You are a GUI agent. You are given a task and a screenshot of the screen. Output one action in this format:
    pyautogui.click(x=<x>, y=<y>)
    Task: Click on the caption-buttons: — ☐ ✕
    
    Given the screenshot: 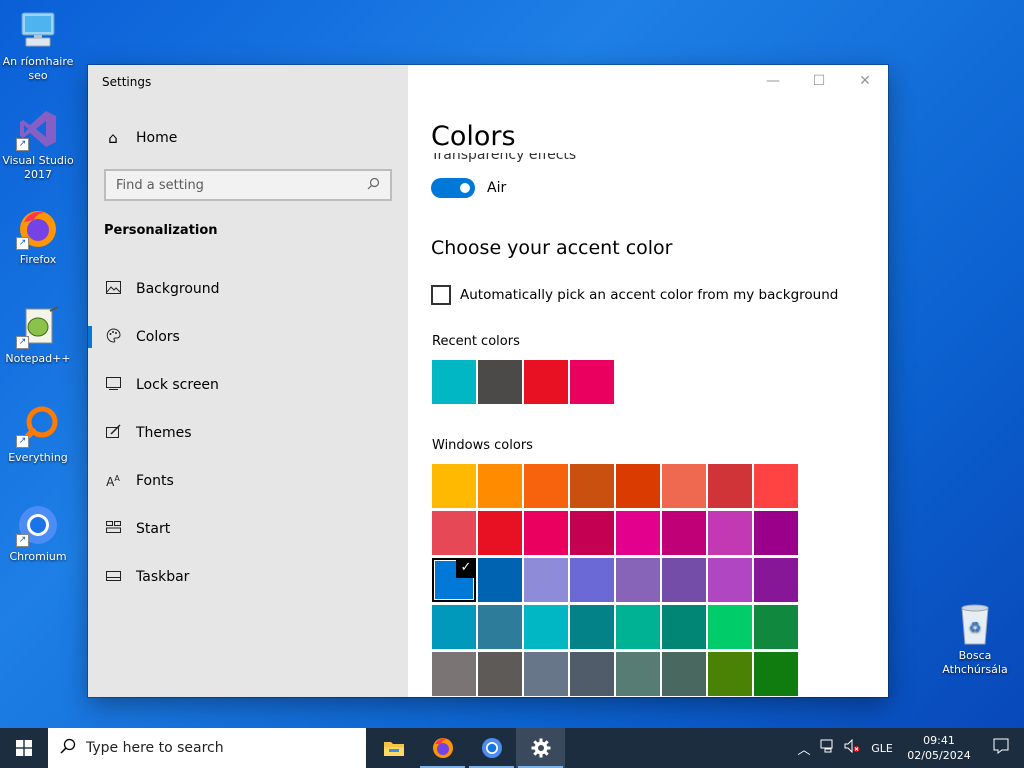 What is the action you would take?
    pyautogui.click(x=819, y=81)
    